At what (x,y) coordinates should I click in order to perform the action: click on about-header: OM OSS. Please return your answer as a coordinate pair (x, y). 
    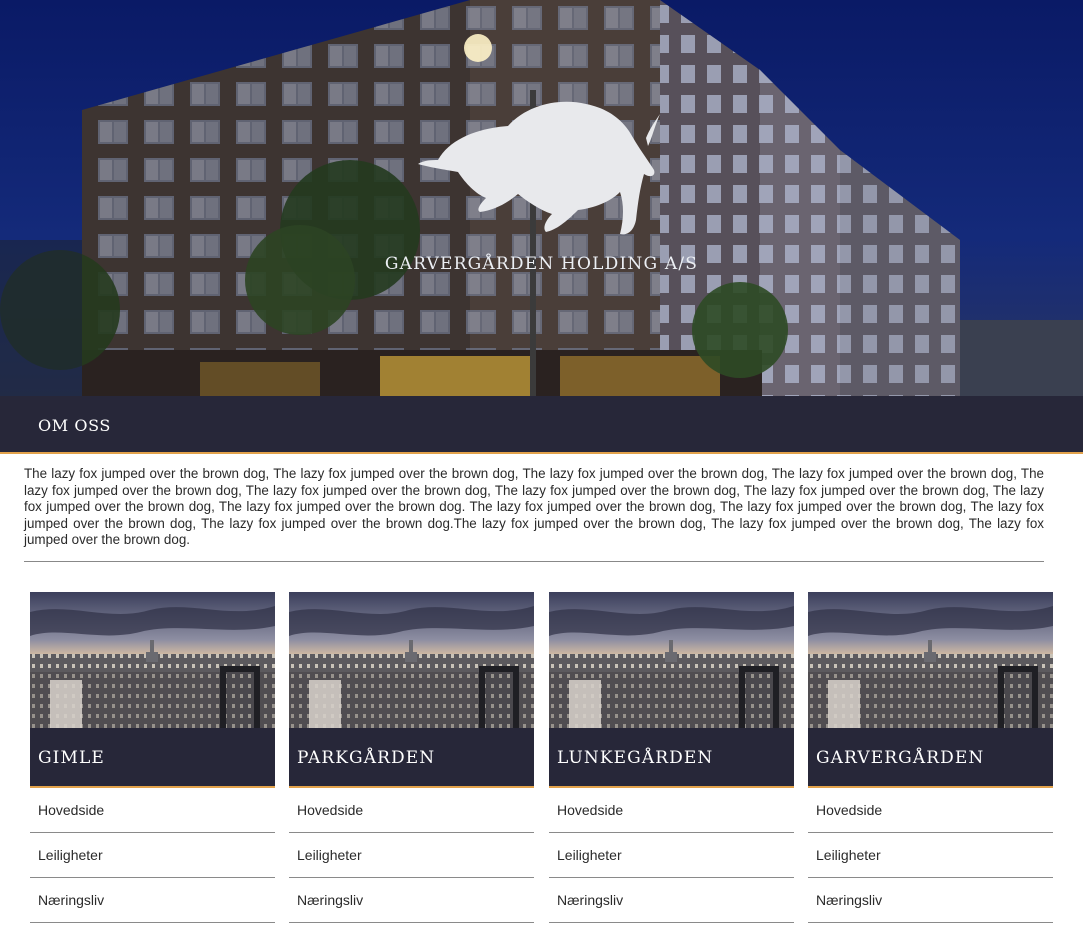
    Looking at the image, I should click on (541, 425).